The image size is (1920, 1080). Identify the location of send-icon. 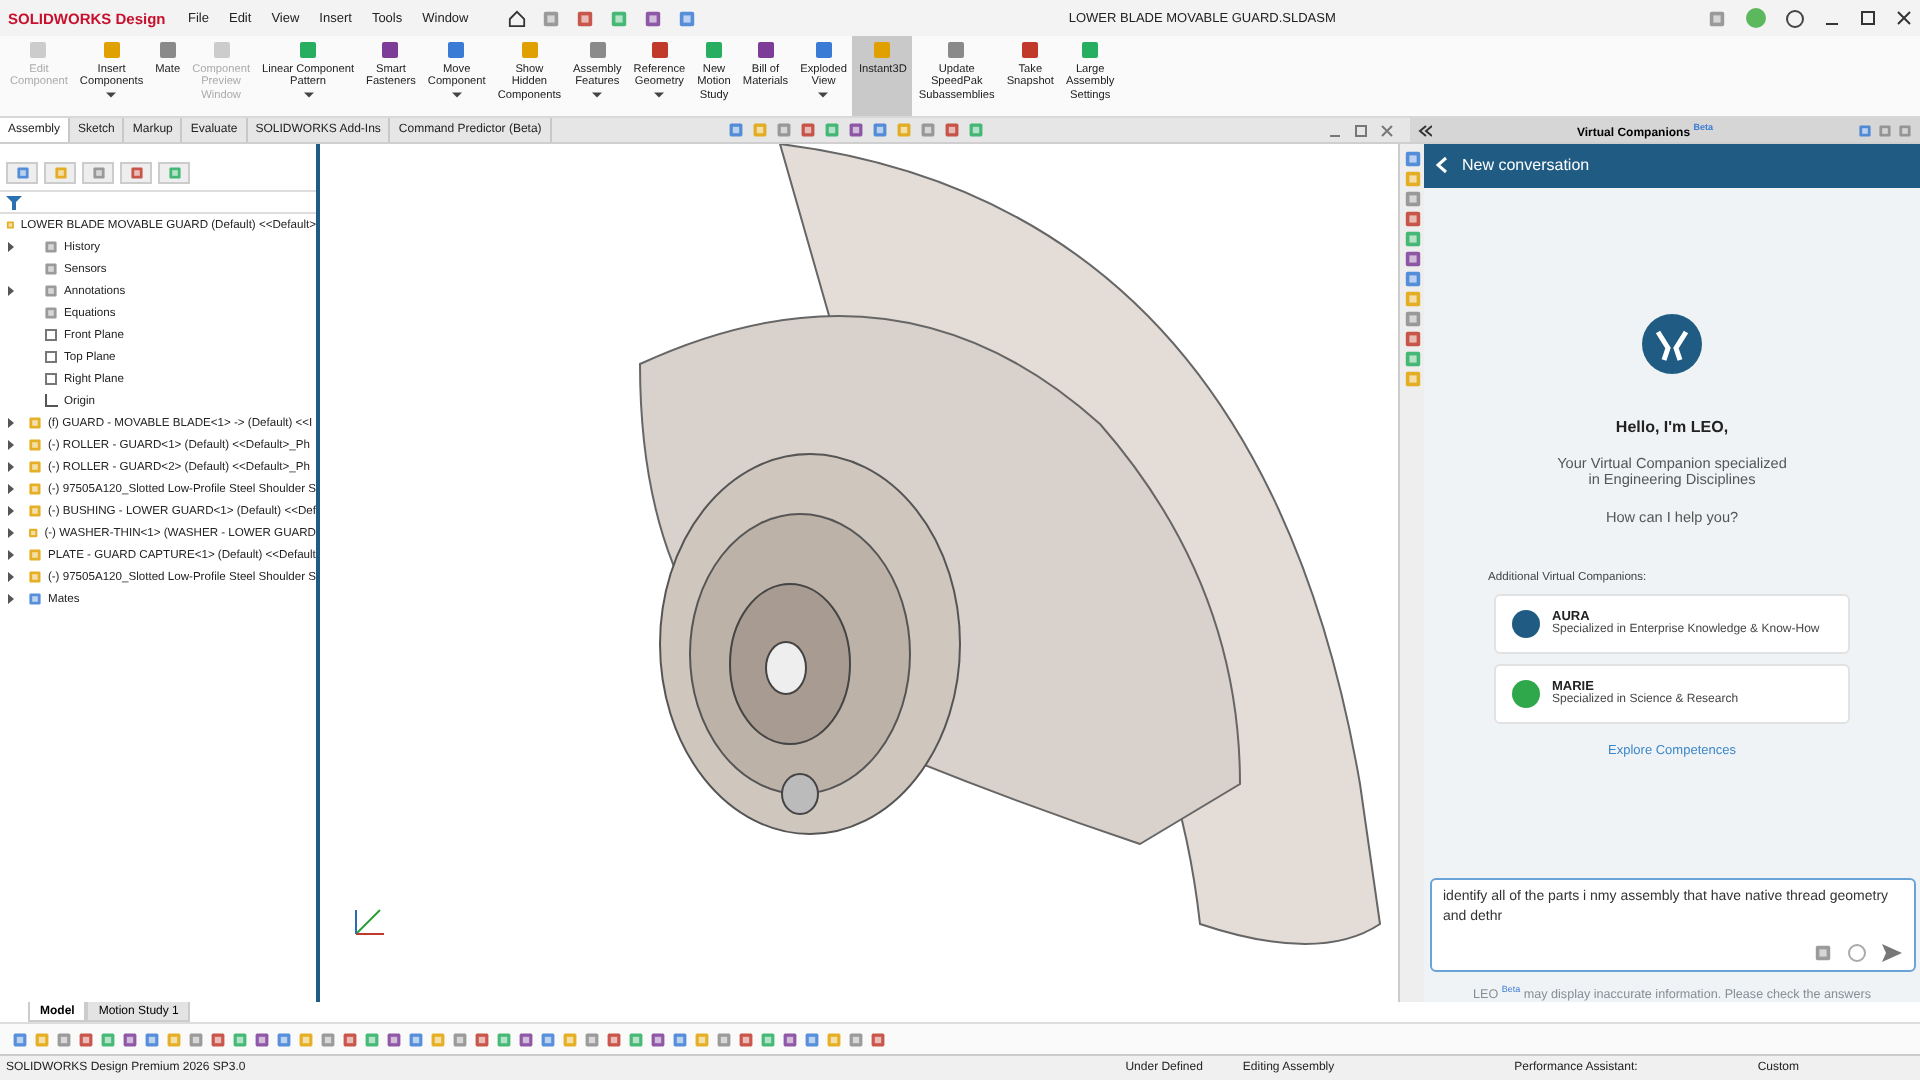
(1891, 952).